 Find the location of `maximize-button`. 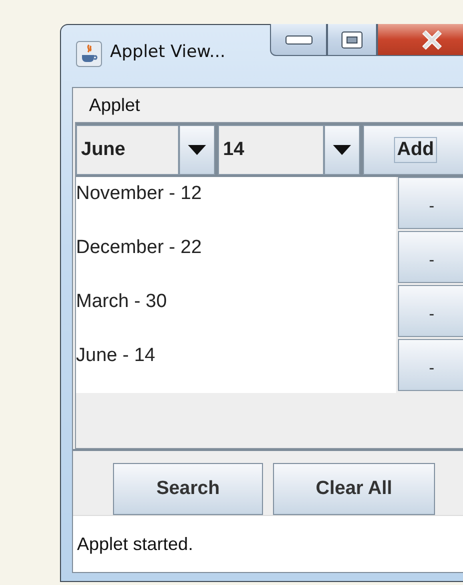

maximize-button is located at coordinates (352, 40).